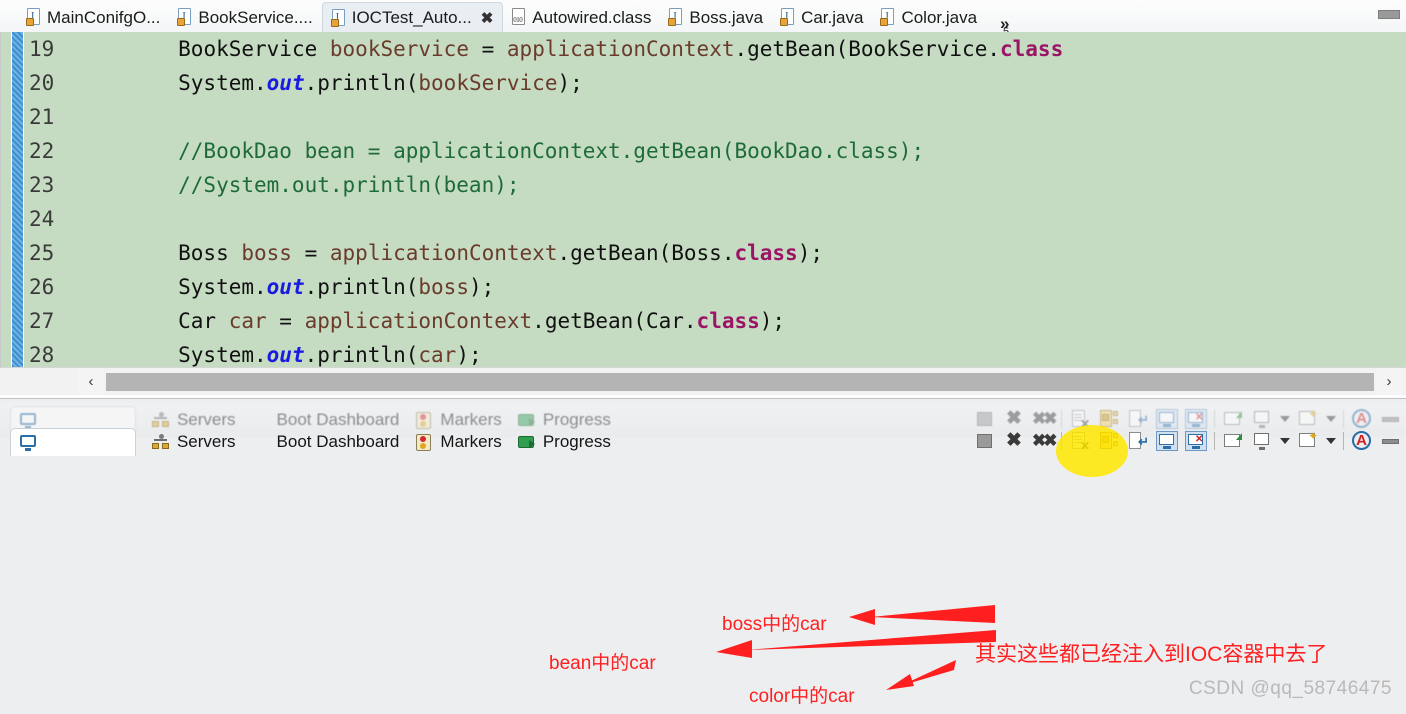 This screenshot has height=714, width=1406. Describe the element at coordinates (1389, 14) in the screenshot. I see `editor-minimize-button` at that location.